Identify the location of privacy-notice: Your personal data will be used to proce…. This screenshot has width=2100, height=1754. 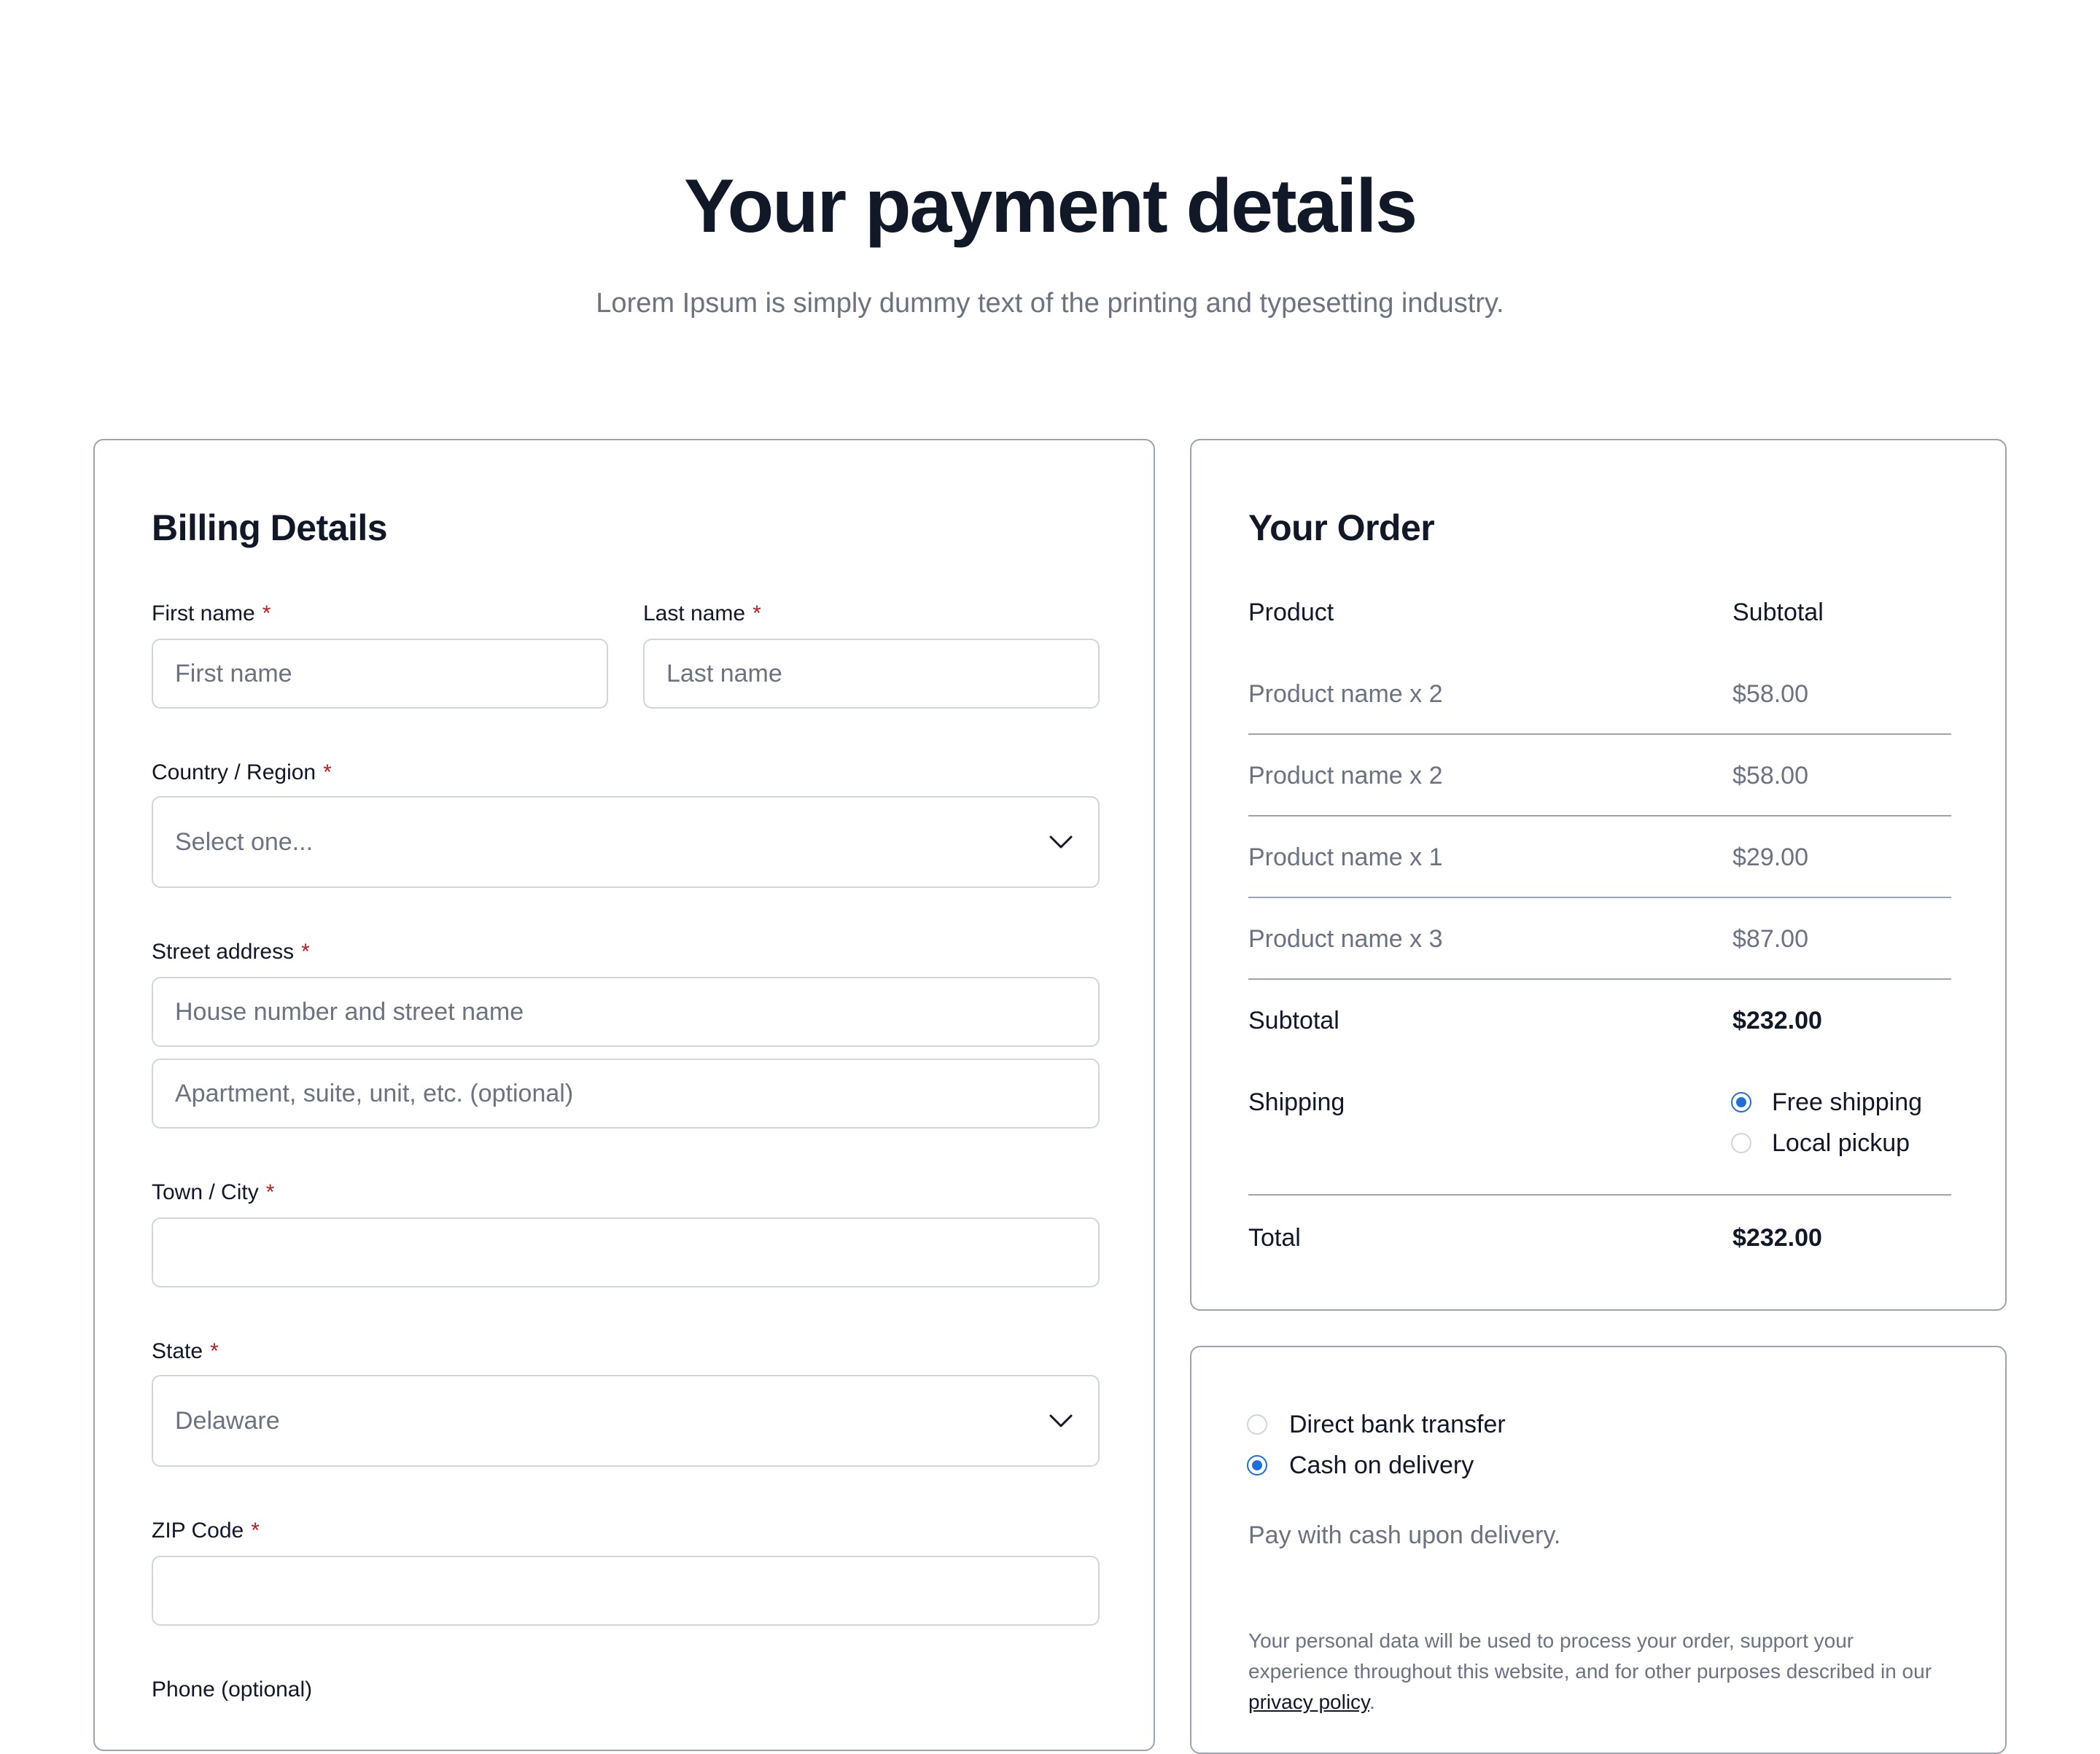
(1590, 1671).